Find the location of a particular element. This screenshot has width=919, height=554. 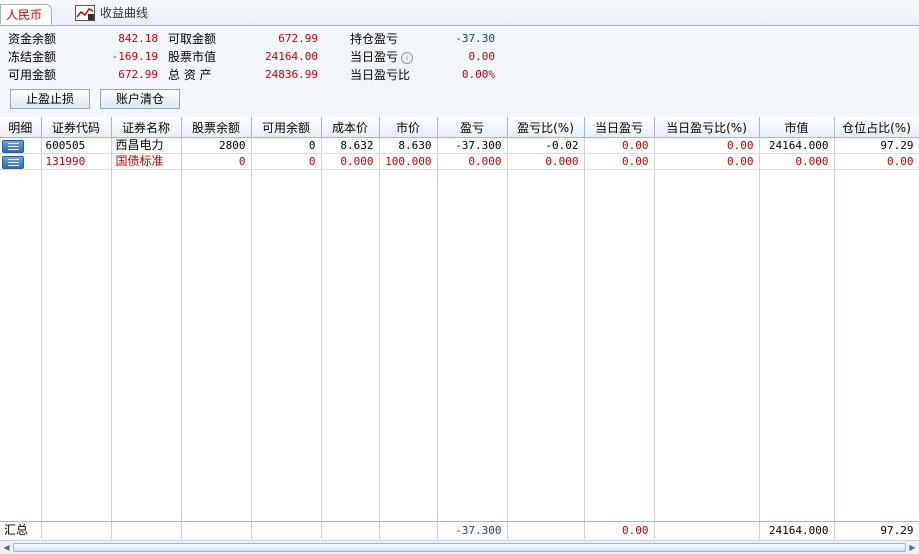

col-pl: 盈亏 is located at coordinates (472, 127).